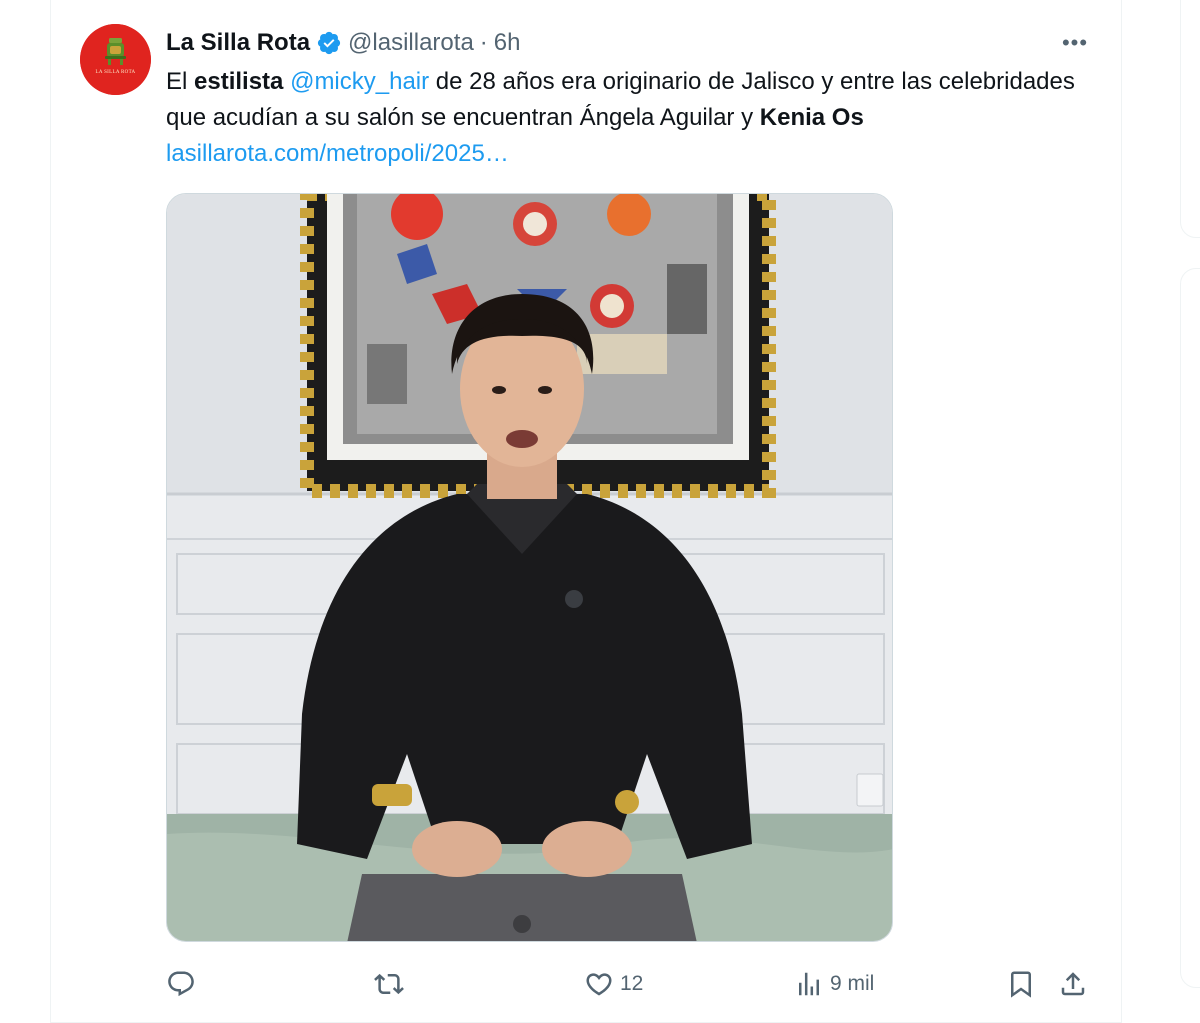 The width and height of the screenshot is (1200, 1023). Describe the element at coordinates (329, 43) in the screenshot. I see `verified-badge-icon` at that location.